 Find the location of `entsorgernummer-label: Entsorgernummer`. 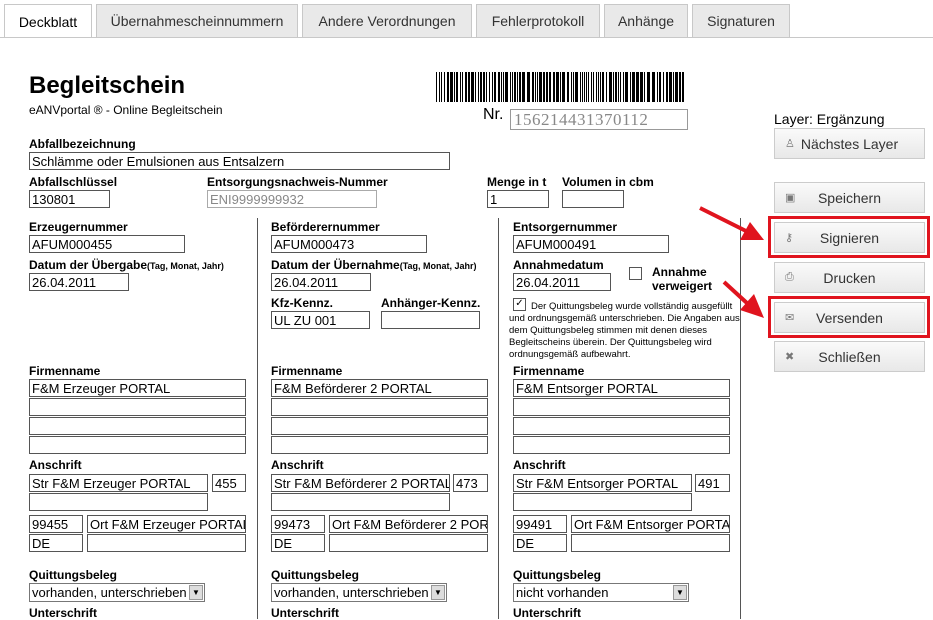

entsorgernummer-label: Entsorgernummer is located at coordinates (565, 227).